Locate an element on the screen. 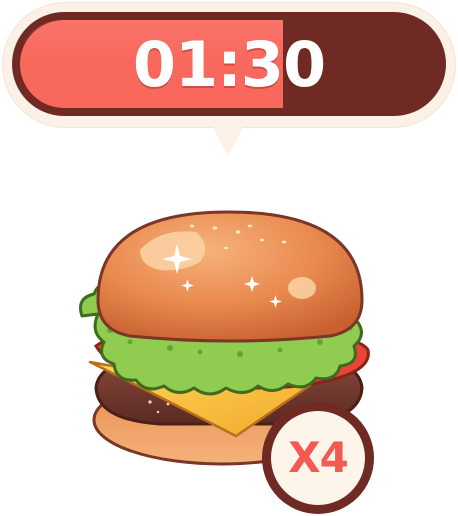 Image resolution: width=458 pixels, height=516 pixels. quantity-badge-face: X4 is located at coordinates (318, 458).